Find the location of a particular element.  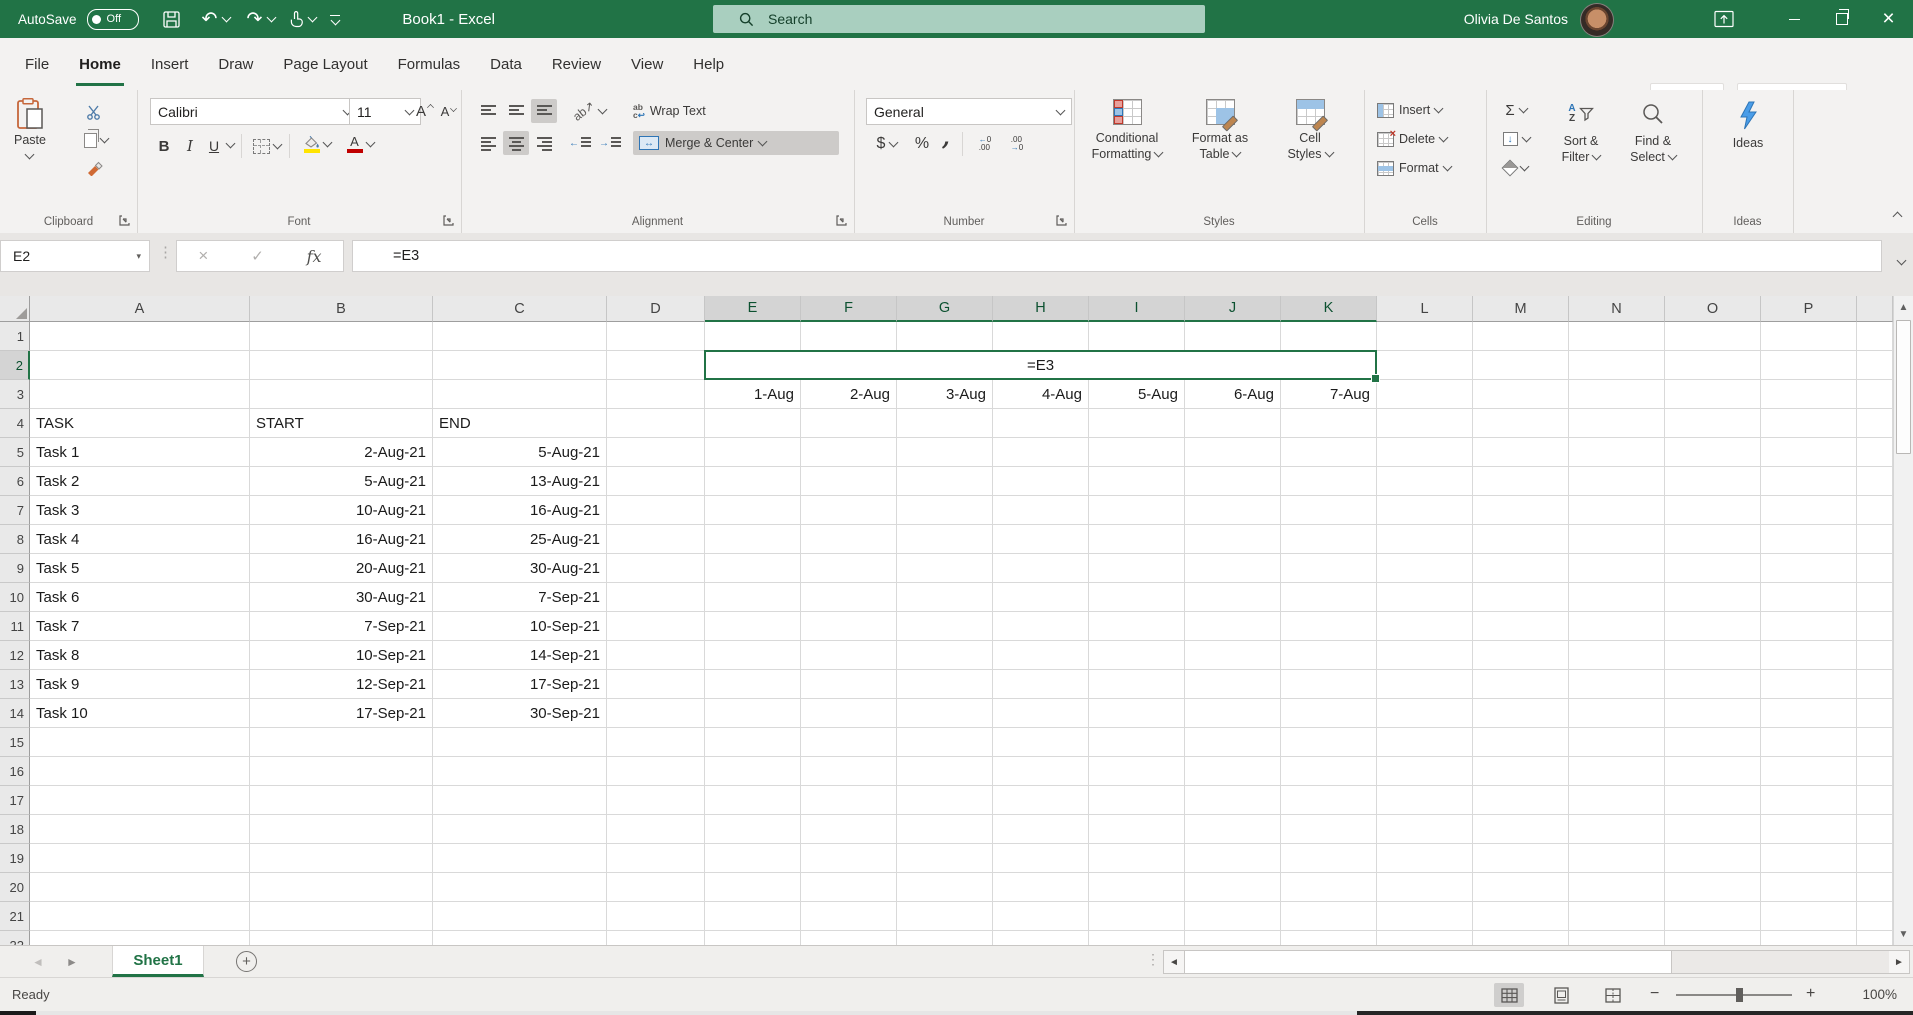

cell-E16 is located at coordinates (753, 771).